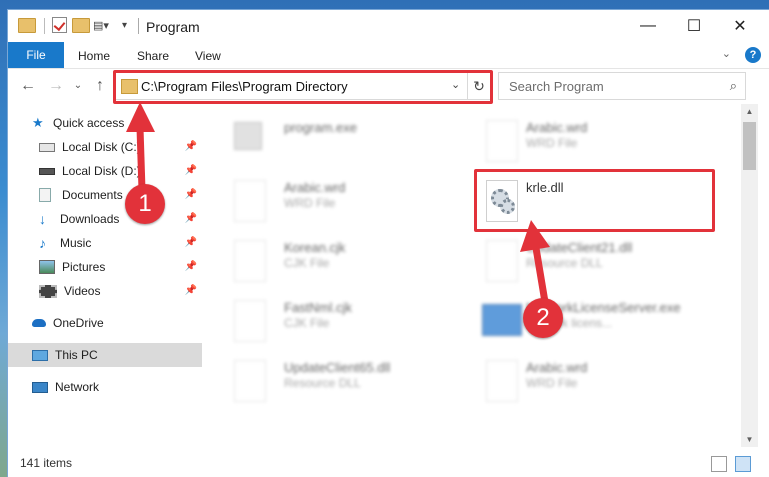 The height and width of the screenshot is (477, 769). I want to click on step-badge-2: 2, so click(543, 318).